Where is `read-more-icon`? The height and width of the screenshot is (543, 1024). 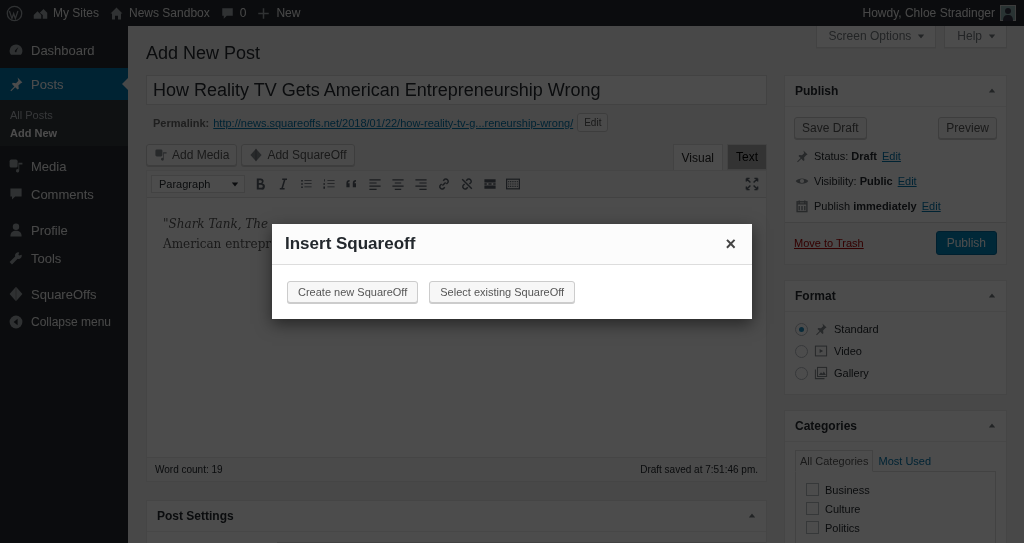
read-more-icon is located at coordinates (490, 184).